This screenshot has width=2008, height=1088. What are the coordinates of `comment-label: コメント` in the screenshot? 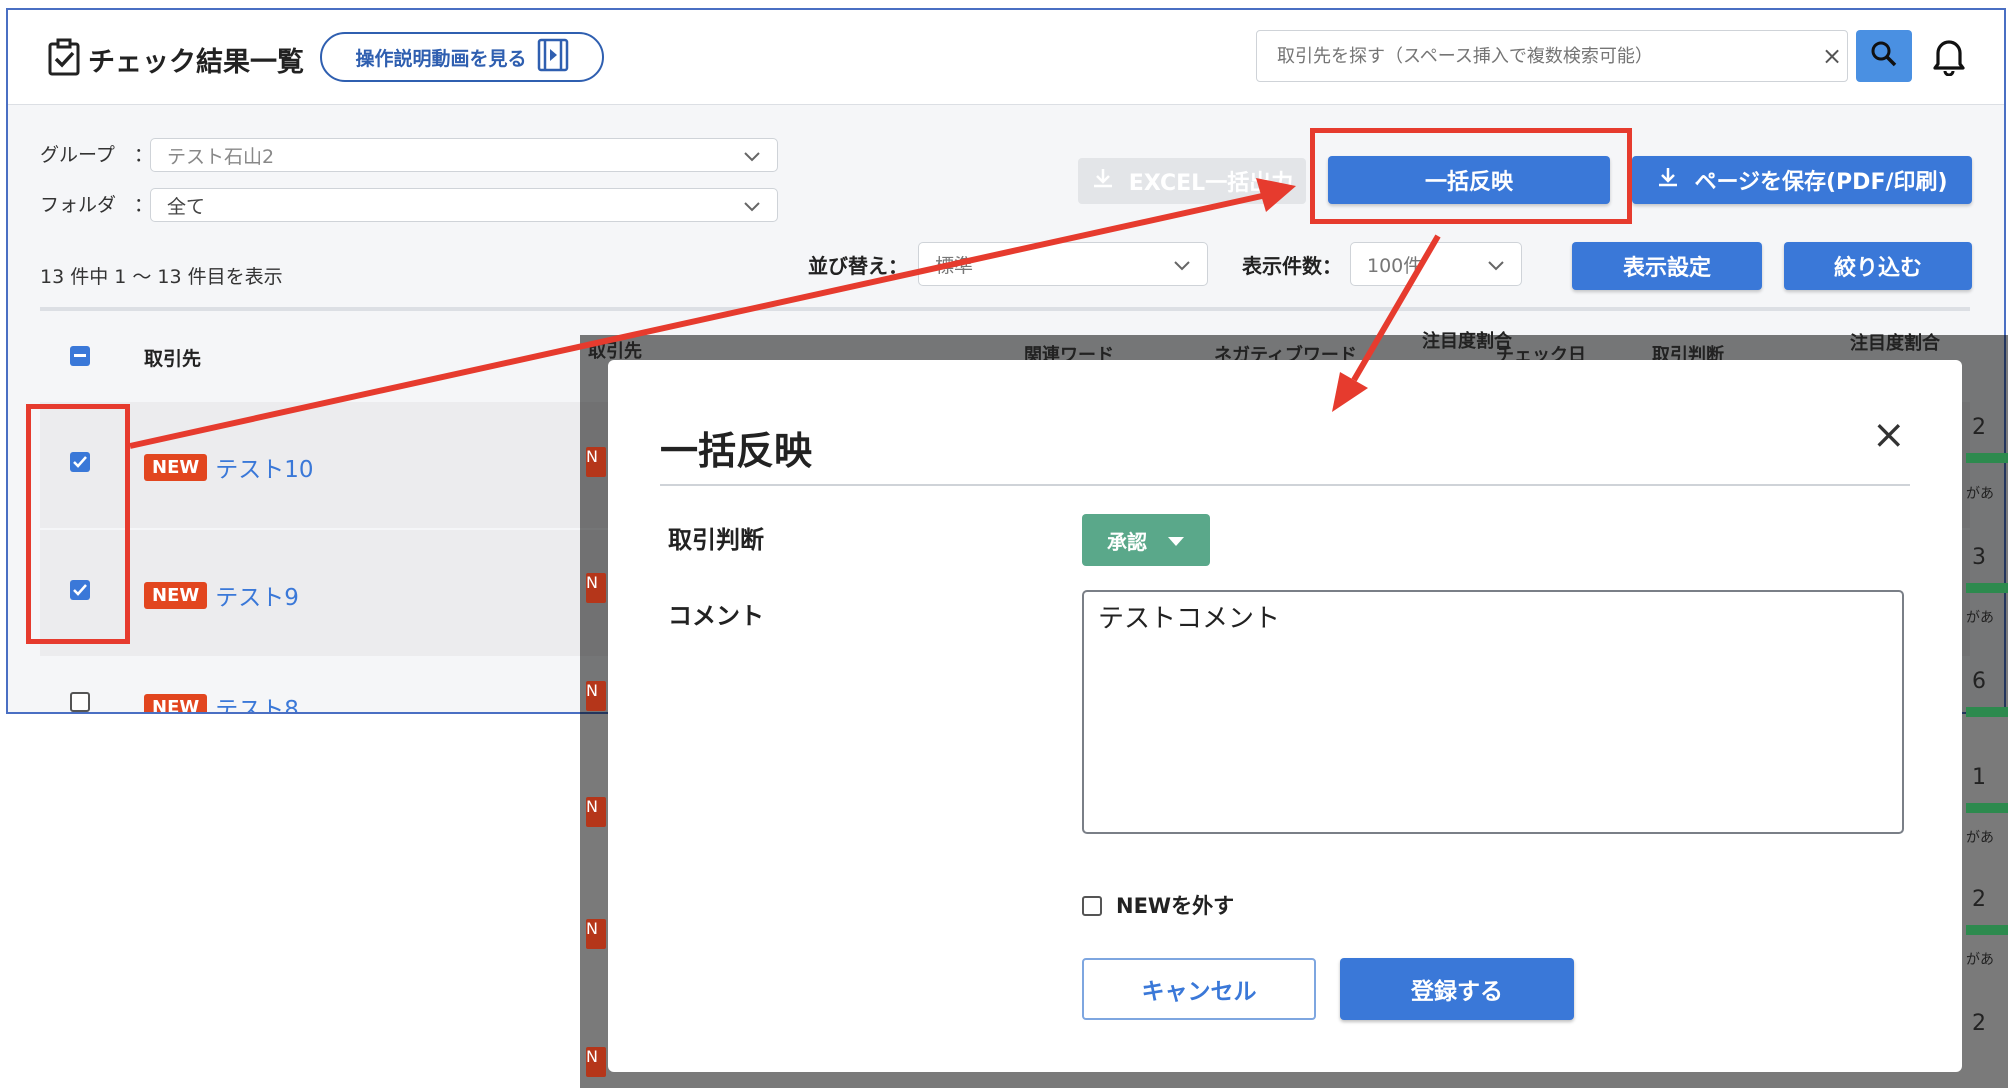 It's located at (716, 616).